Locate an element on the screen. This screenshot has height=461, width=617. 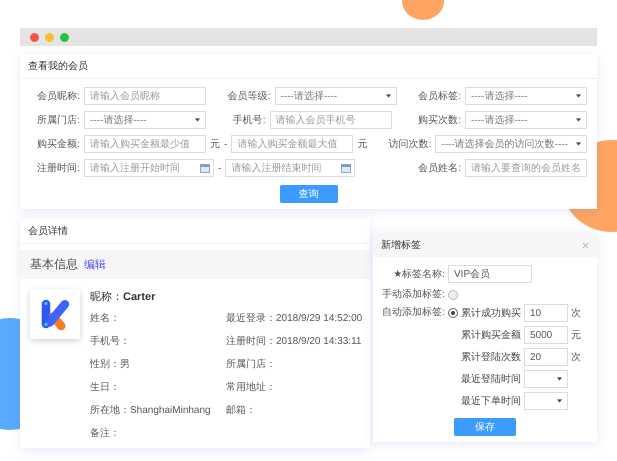
save-button: 保存 is located at coordinates (485, 427).